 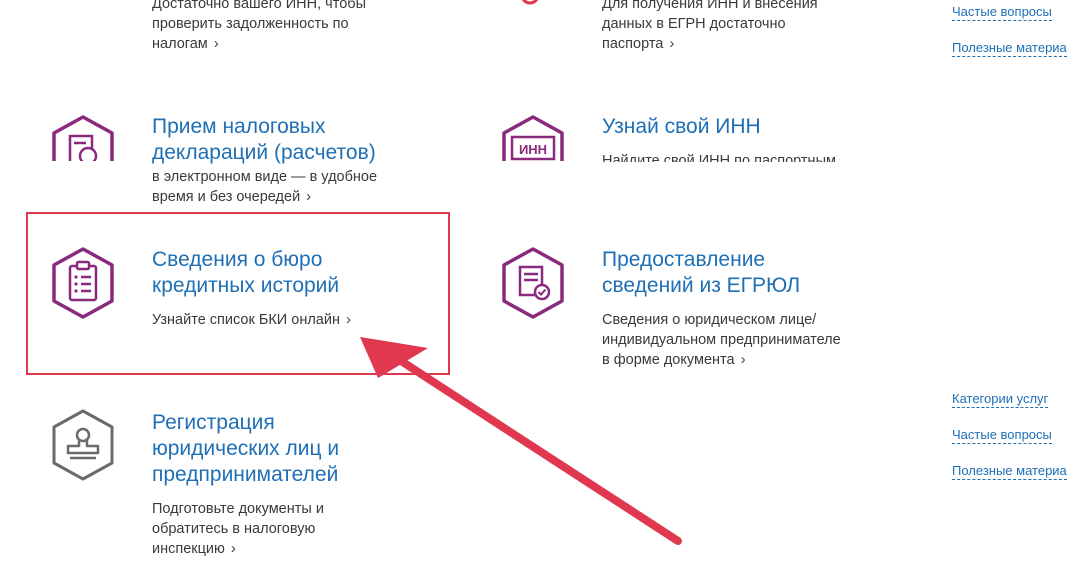 I want to click on annotation-arrow, so click(x=521, y=441).